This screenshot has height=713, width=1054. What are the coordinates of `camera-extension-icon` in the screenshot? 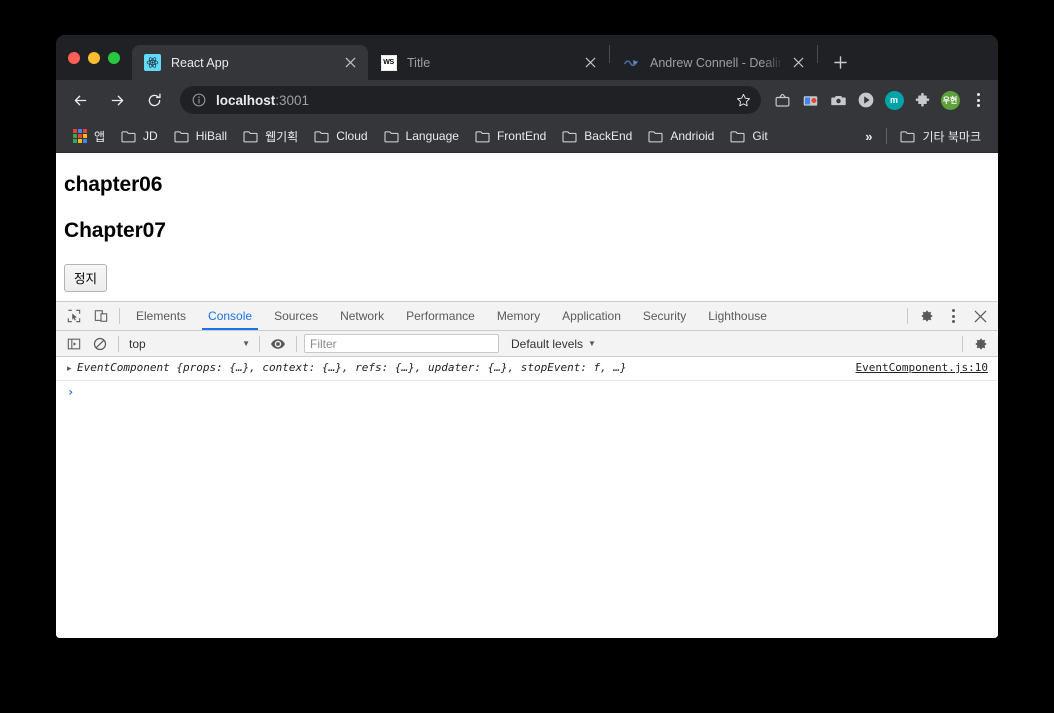 It's located at (838, 100).